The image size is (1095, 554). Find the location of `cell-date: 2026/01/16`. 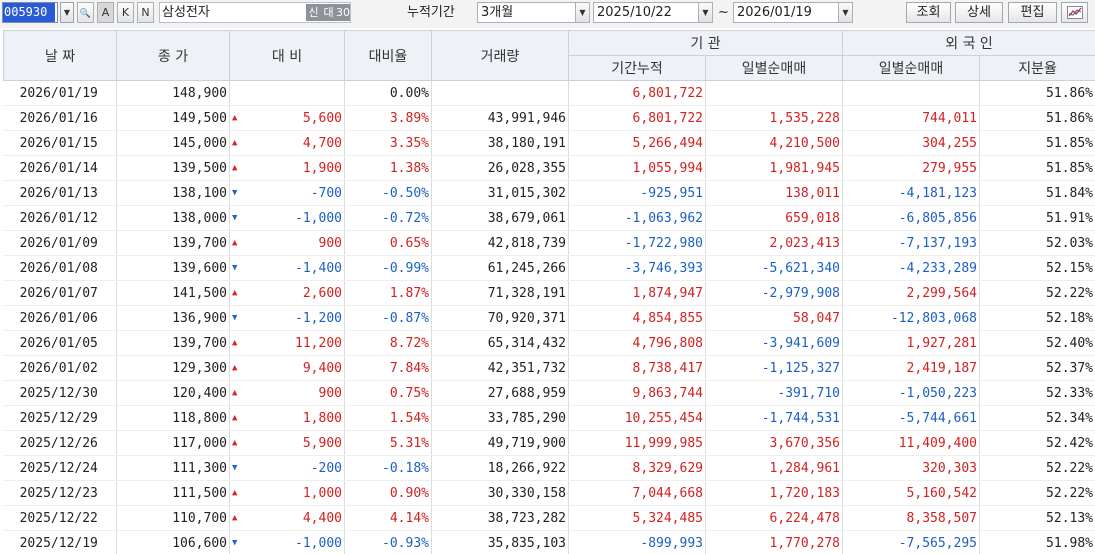

cell-date: 2026/01/16 is located at coordinates (60, 118).